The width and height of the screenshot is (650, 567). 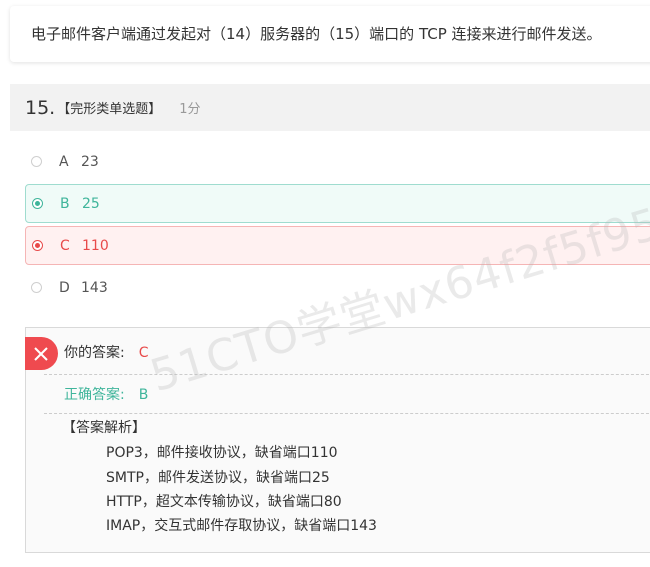 I want to click on analysis-line: SMTP，邮件发送协议，缺省端口25, so click(x=218, y=478).